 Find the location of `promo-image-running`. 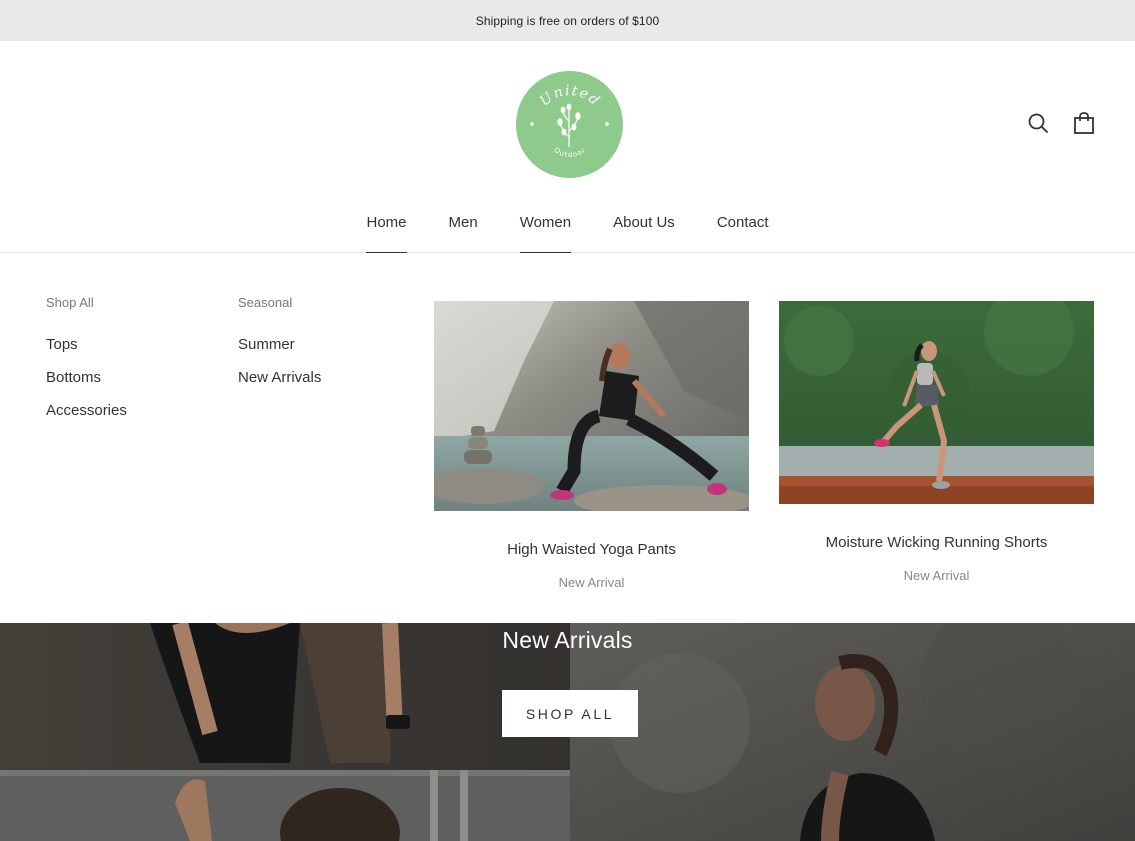

promo-image-running is located at coordinates (936, 402).